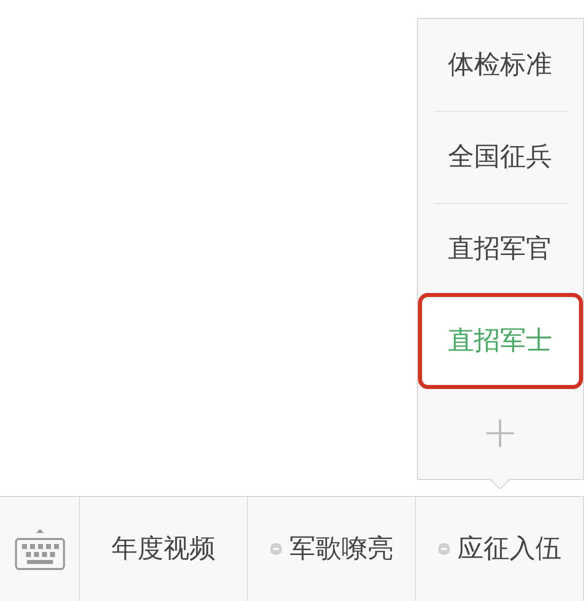  What do you see at coordinates (40, 549) in the screenshot?
I see `keyboard-icon` at bounding box center [40, 549].